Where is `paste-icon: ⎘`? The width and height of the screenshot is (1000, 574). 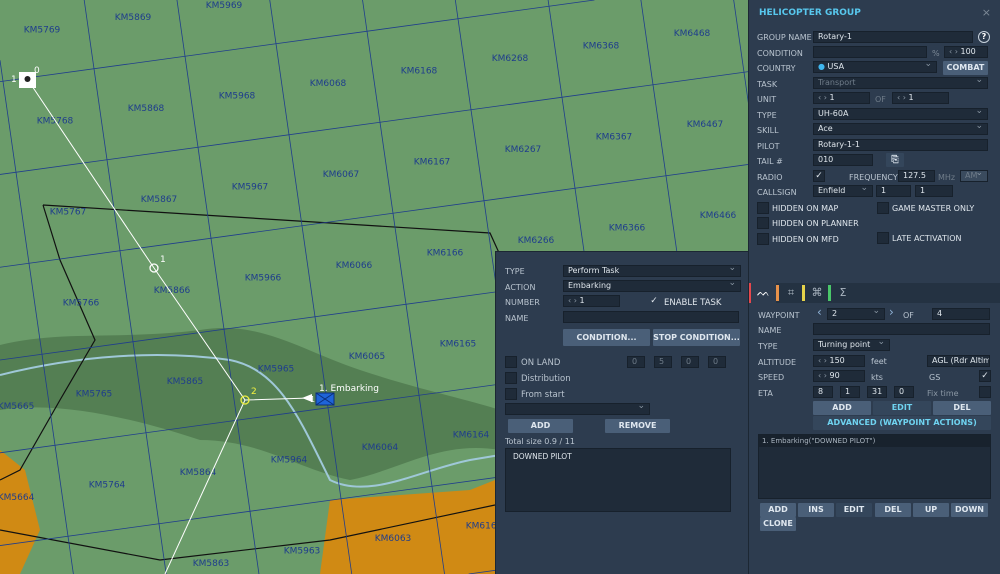
paste-icon: ⎘ is located at coordinates (895, 160).